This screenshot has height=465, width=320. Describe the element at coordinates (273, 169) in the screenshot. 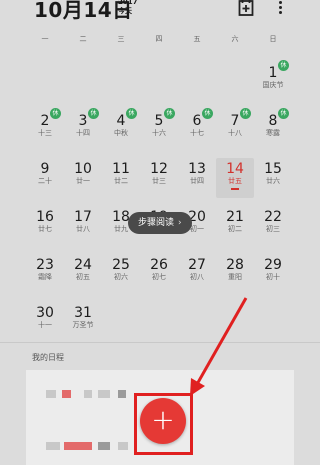

I see `day-number: 15` at that location.